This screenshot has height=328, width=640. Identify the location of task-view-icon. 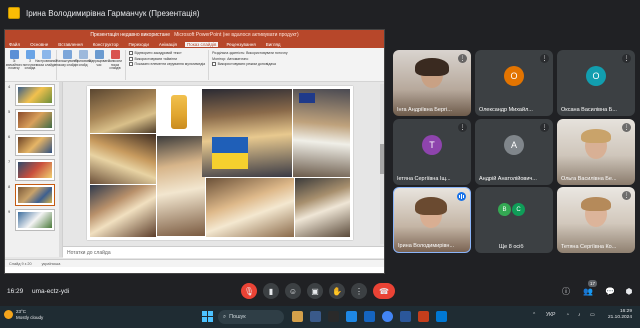
(315, 316).